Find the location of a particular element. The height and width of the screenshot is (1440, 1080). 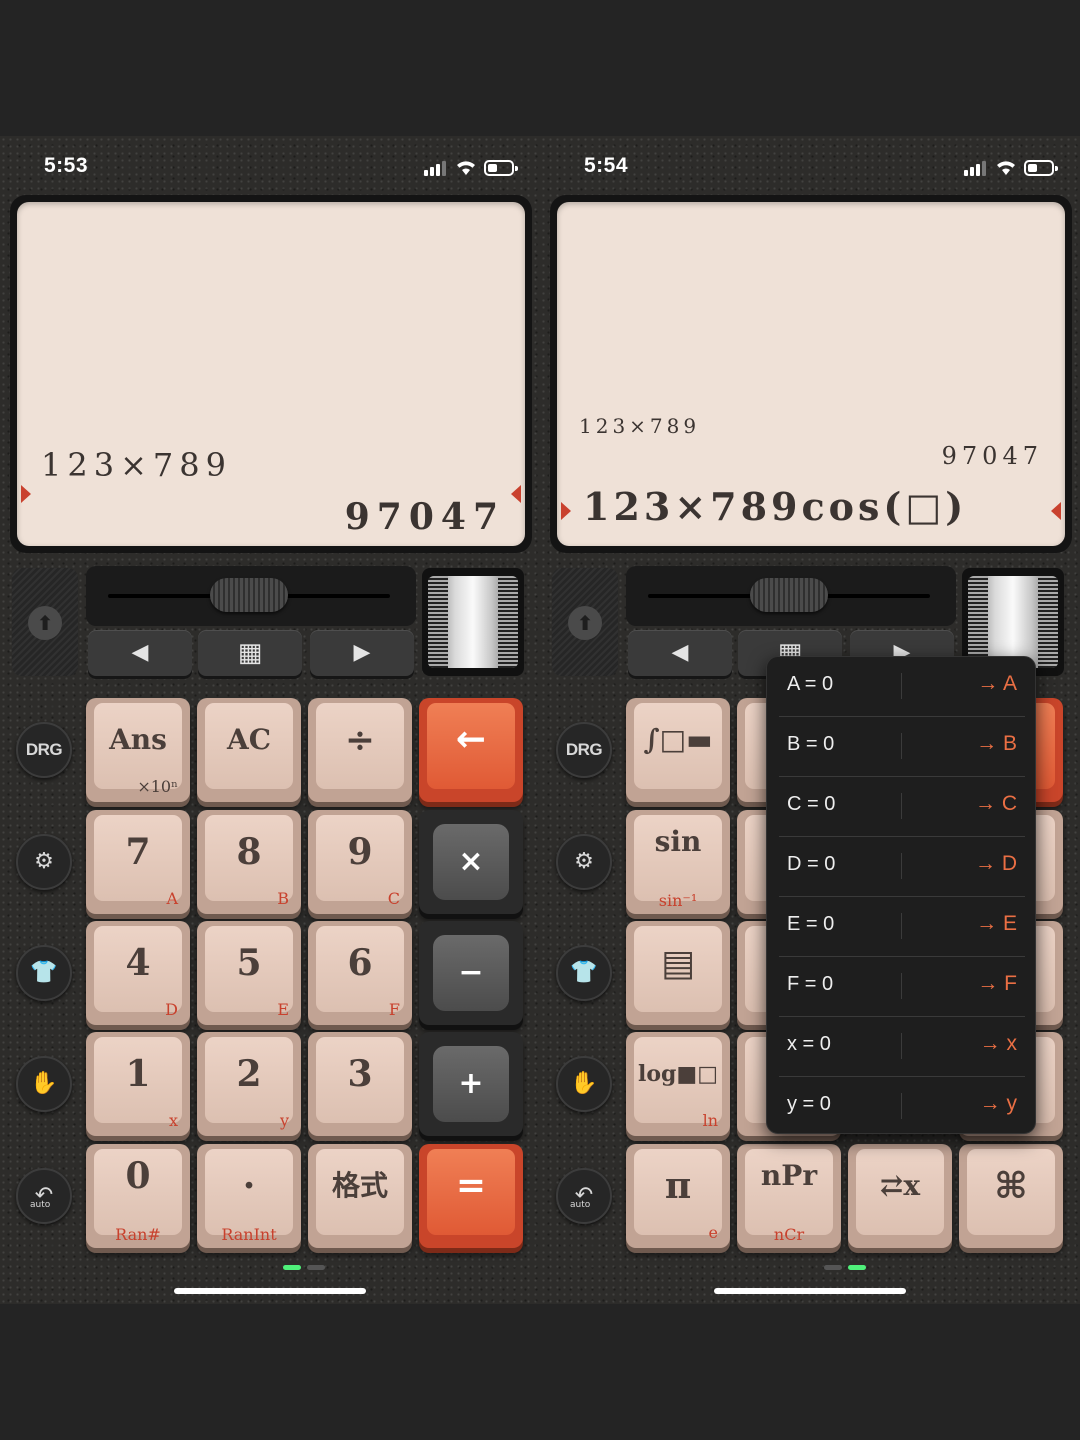

key-button: 5E is located at coordinates (249, 973).